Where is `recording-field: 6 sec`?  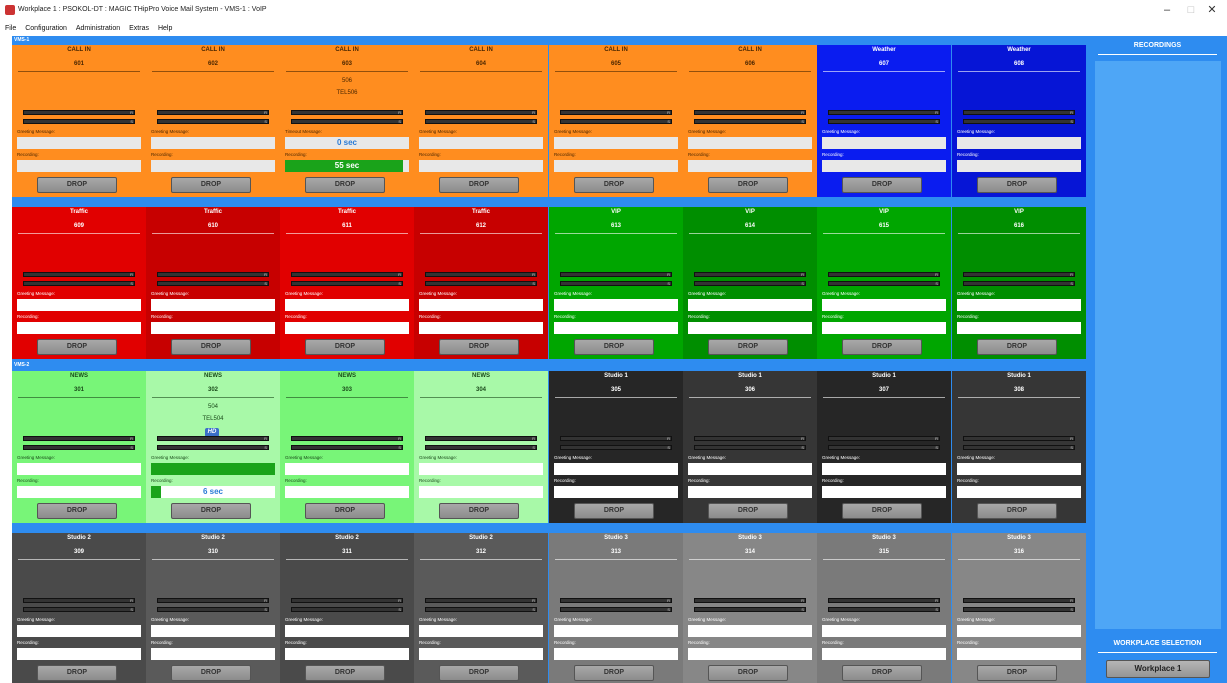 recording-field: 6 sec is located at coordinates (213, 492).